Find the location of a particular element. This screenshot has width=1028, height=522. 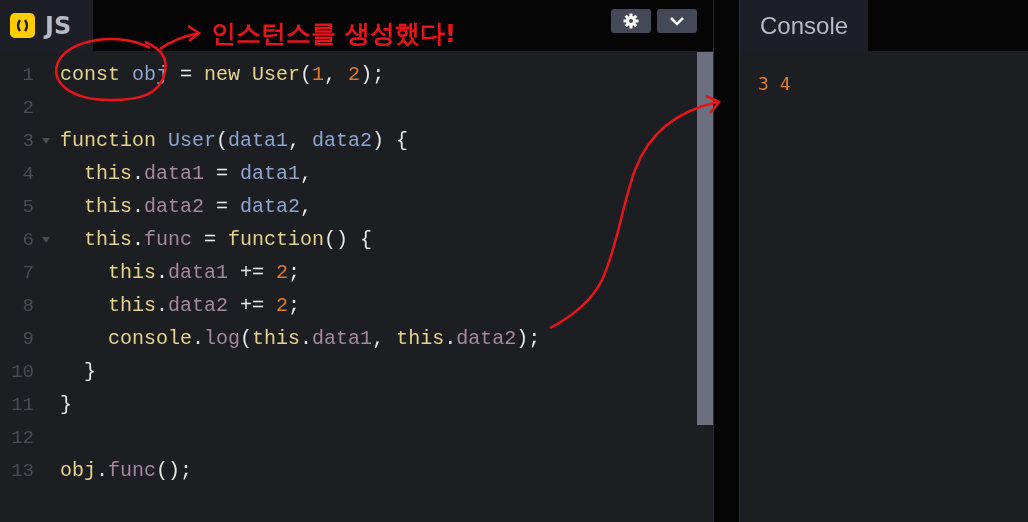

code-line: this.data2 = data2, is located at coordinates (198, 206).